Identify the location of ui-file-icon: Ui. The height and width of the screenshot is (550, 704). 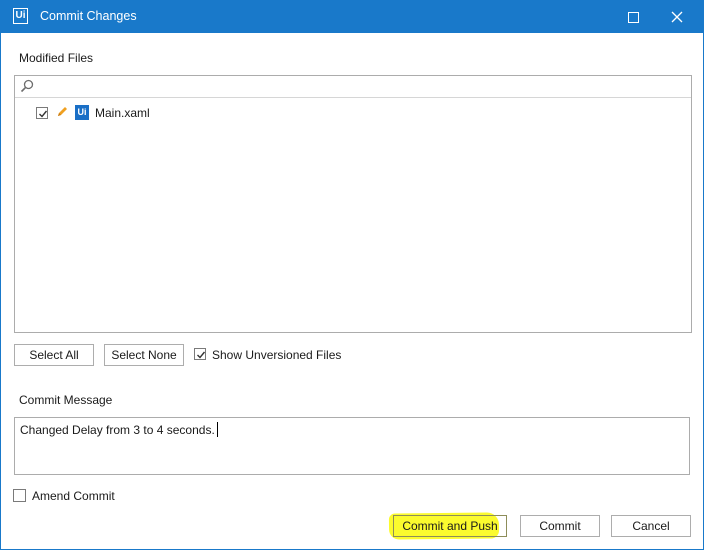
(82, 112).